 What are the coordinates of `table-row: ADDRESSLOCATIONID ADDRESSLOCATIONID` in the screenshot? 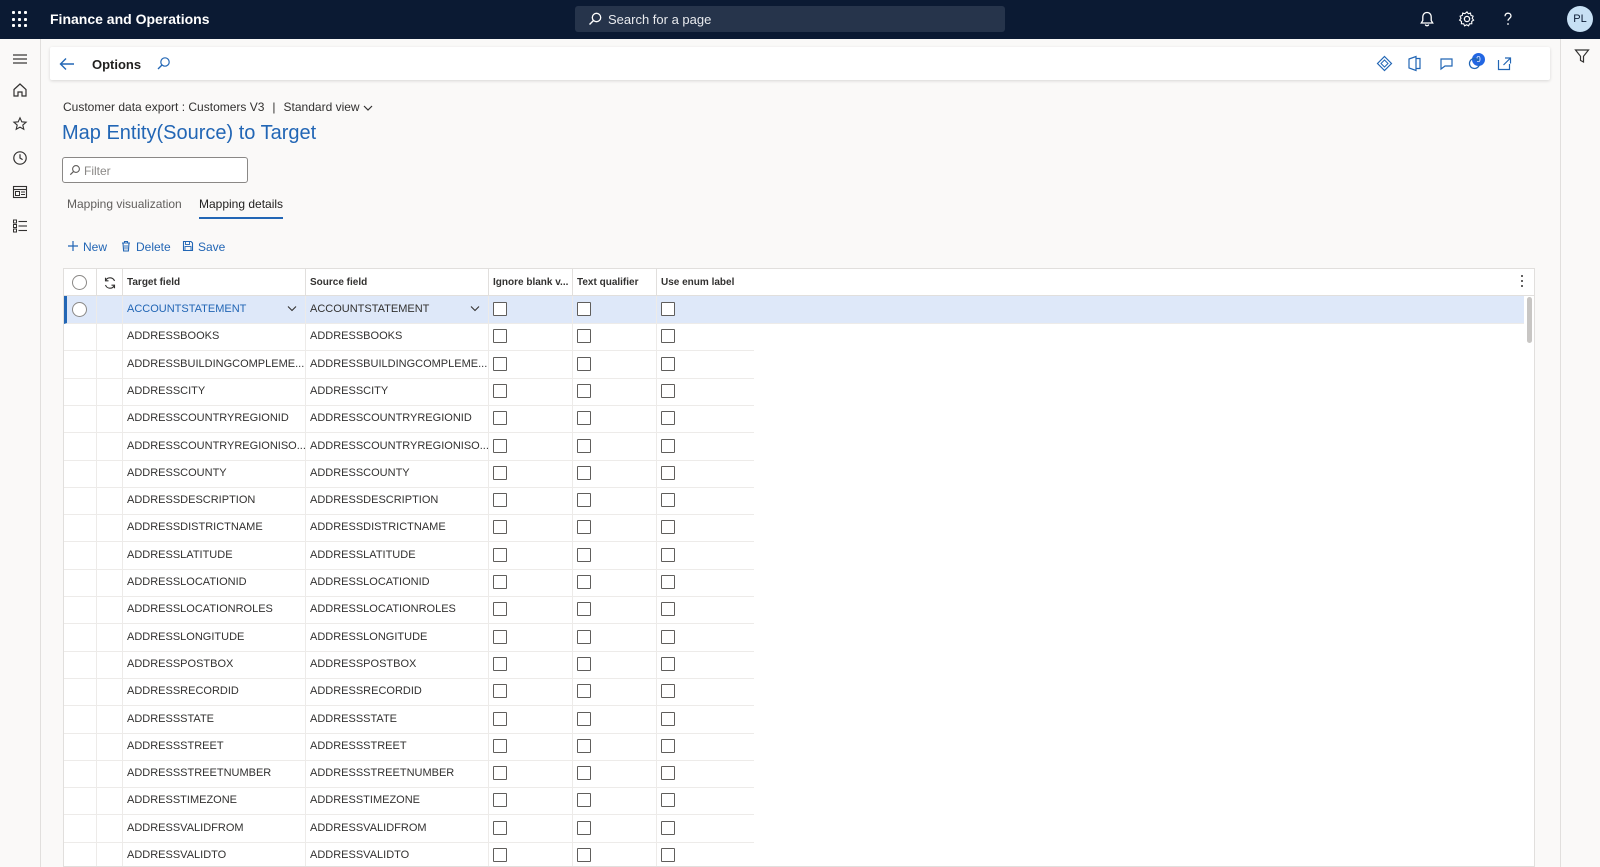 It's located at (409, 583).